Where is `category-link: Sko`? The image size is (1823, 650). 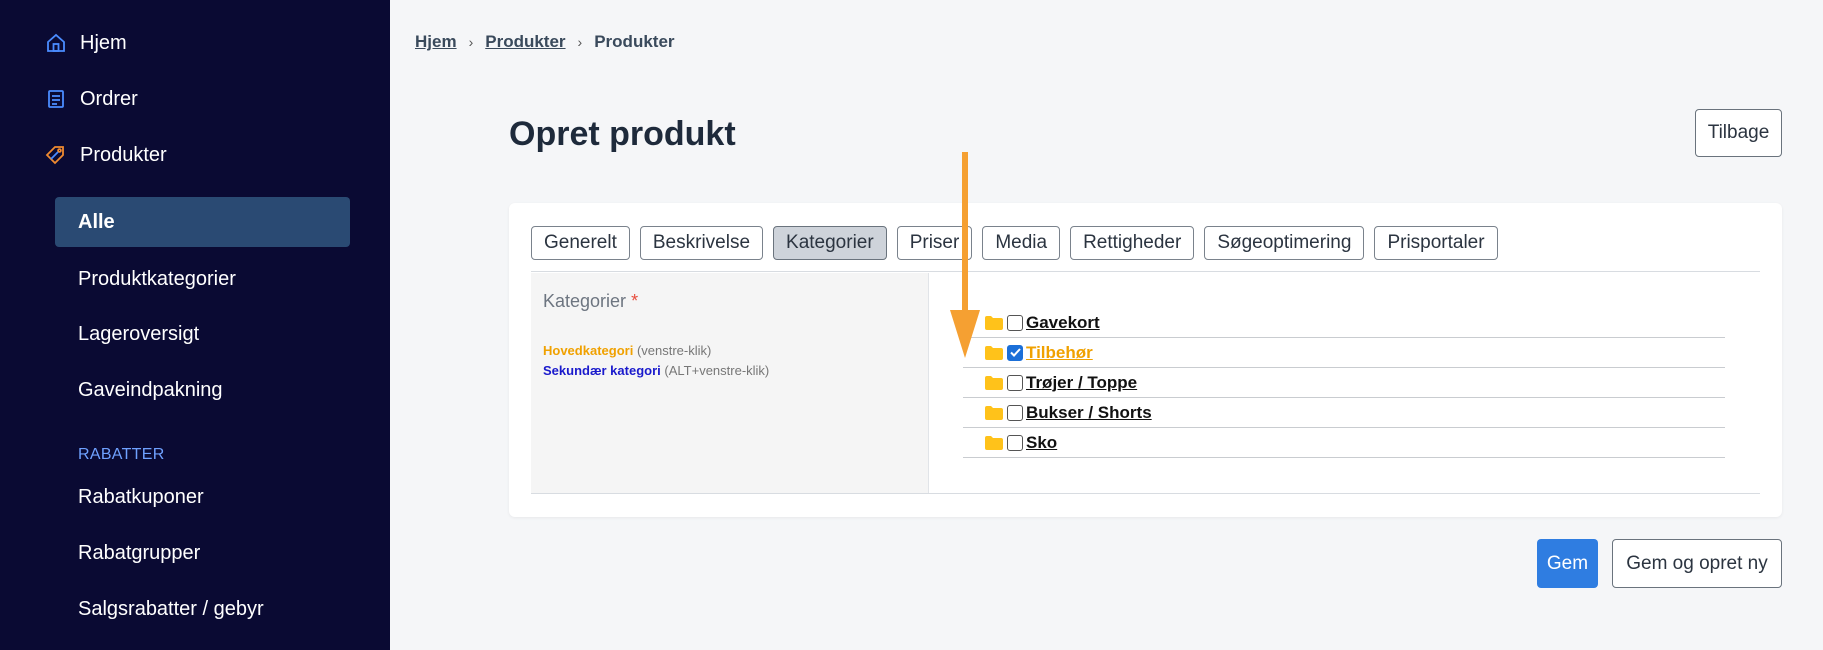 category-link: Sko is located at coordinates (1041, 443).